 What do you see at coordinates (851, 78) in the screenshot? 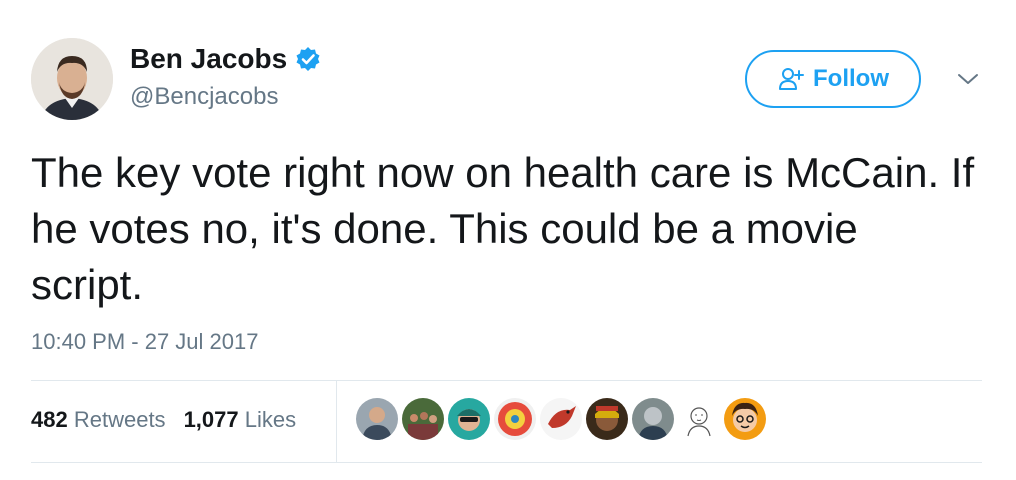
I see `follow-button-label: Follow` at bounding box center [851, 78].